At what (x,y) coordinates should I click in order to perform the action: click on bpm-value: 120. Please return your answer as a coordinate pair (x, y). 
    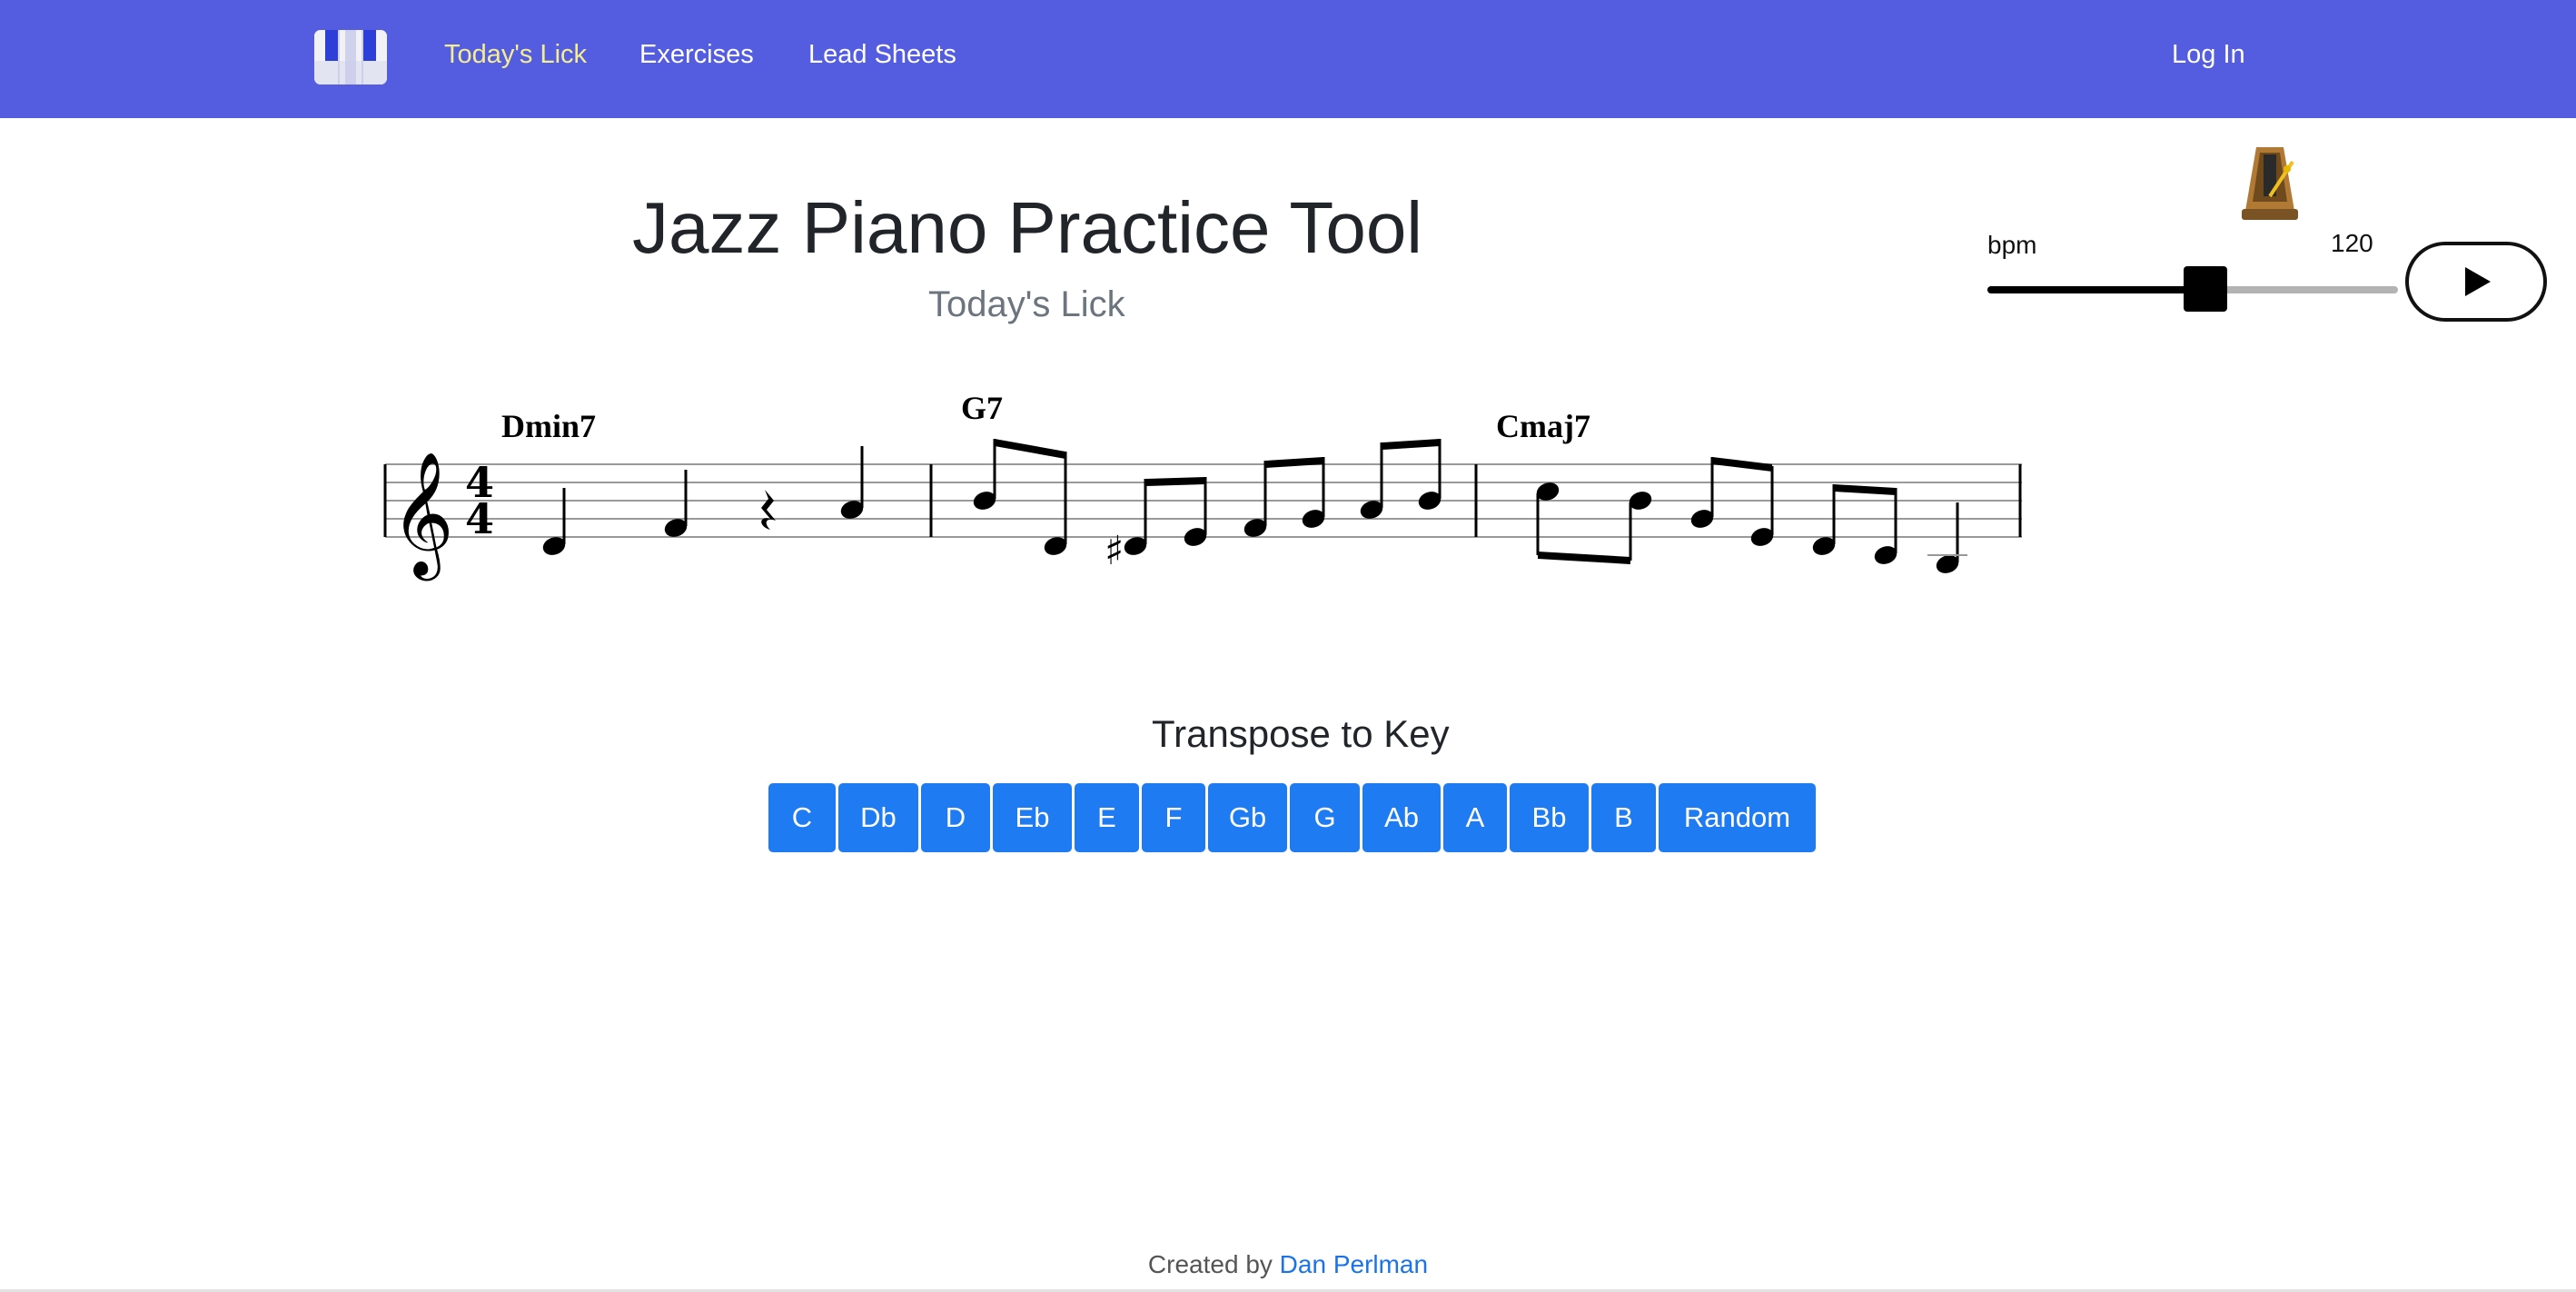
    Looking at the image, I should click on (2352, 243).